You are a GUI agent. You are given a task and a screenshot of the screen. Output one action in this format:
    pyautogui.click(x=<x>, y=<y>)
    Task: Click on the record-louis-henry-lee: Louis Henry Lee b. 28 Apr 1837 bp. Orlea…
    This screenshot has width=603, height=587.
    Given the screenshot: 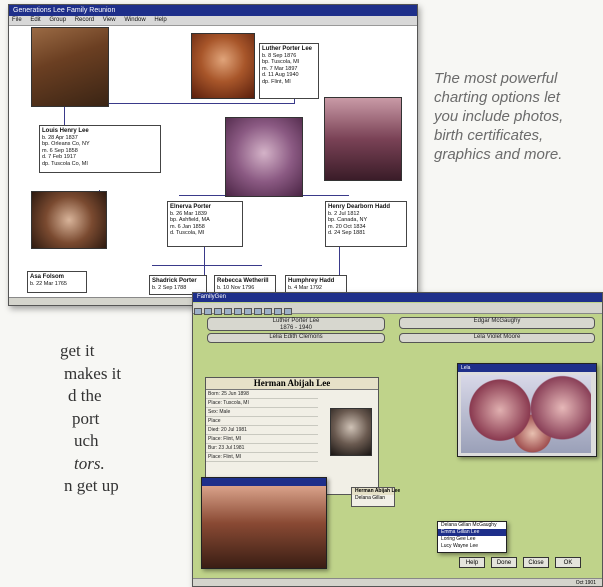 What is the action you would take?
    pyautogui.click(x=100, y=149)
    